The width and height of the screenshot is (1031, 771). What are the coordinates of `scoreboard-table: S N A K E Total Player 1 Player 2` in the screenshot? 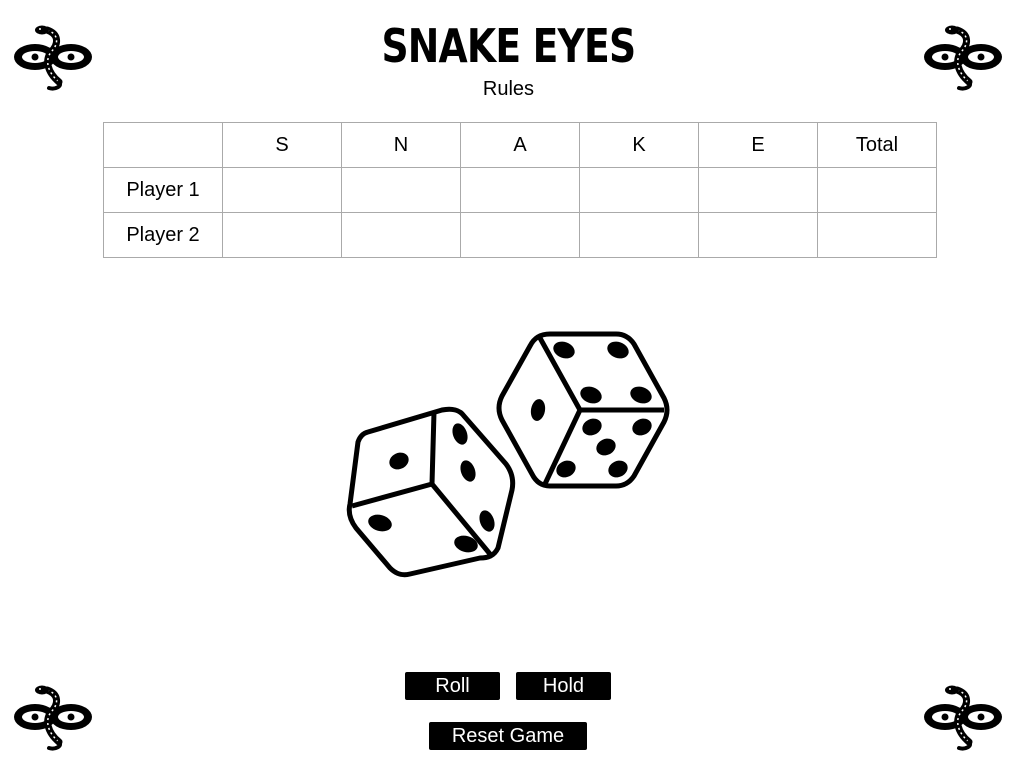 It's located at (520, 190).